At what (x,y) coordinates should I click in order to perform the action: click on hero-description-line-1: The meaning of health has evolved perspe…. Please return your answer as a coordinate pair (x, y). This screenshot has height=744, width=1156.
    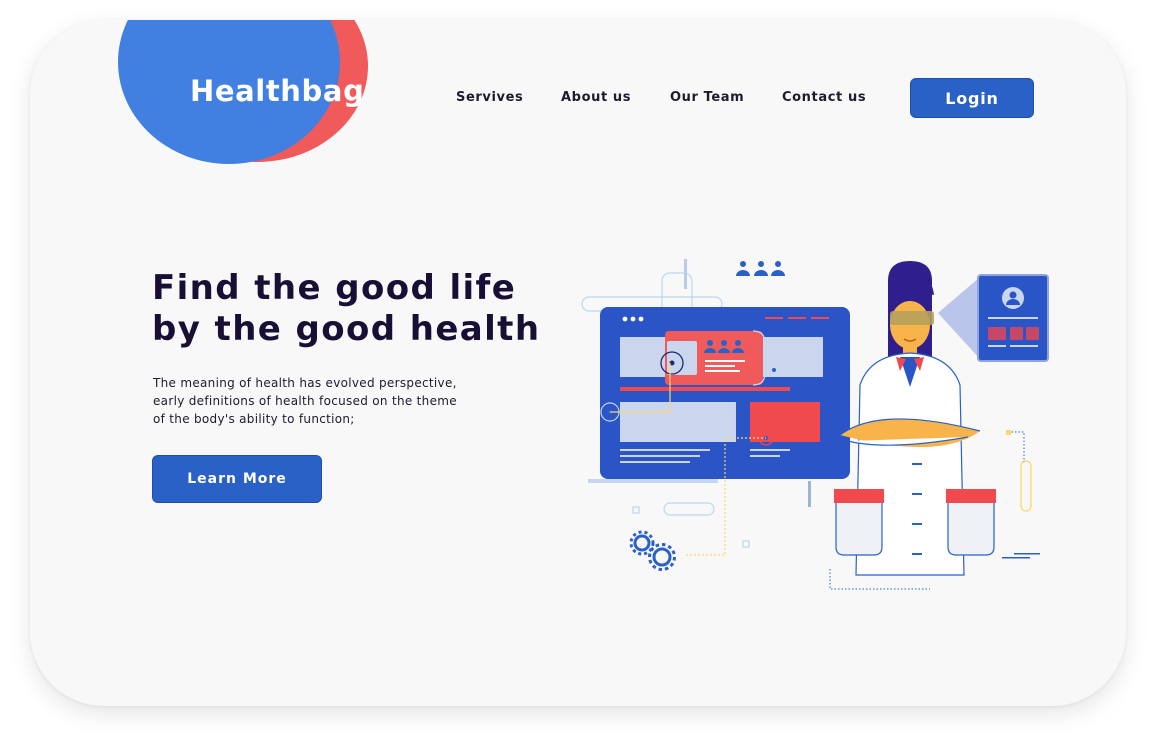
    Looking at the image, I should click on (305, 383).